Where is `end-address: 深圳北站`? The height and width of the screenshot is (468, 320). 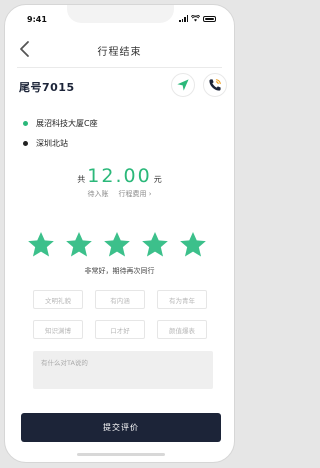
end-address: 深圳北站 is located at coordinates (52, 143).